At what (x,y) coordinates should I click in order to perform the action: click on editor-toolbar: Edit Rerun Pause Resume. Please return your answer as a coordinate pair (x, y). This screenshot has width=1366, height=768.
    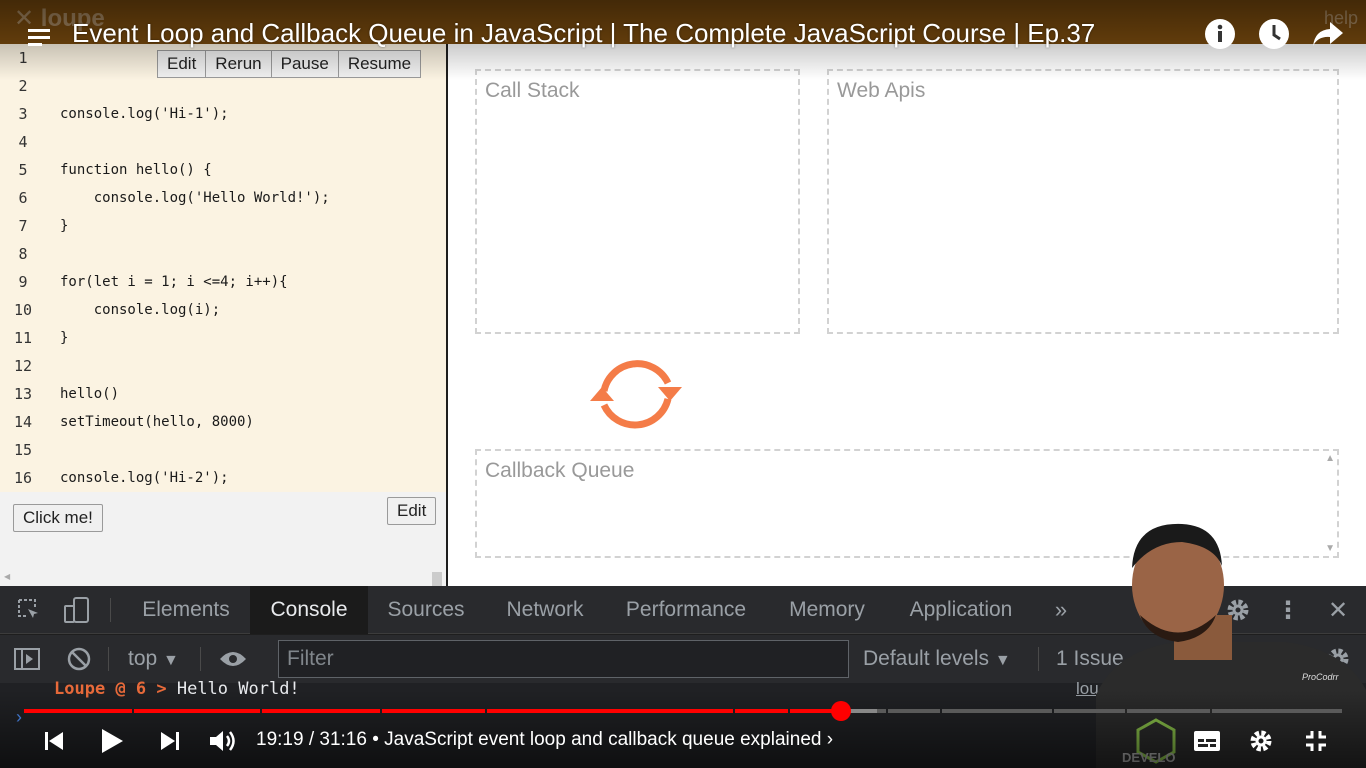
    Looking at the image, I should click on (289, 64).